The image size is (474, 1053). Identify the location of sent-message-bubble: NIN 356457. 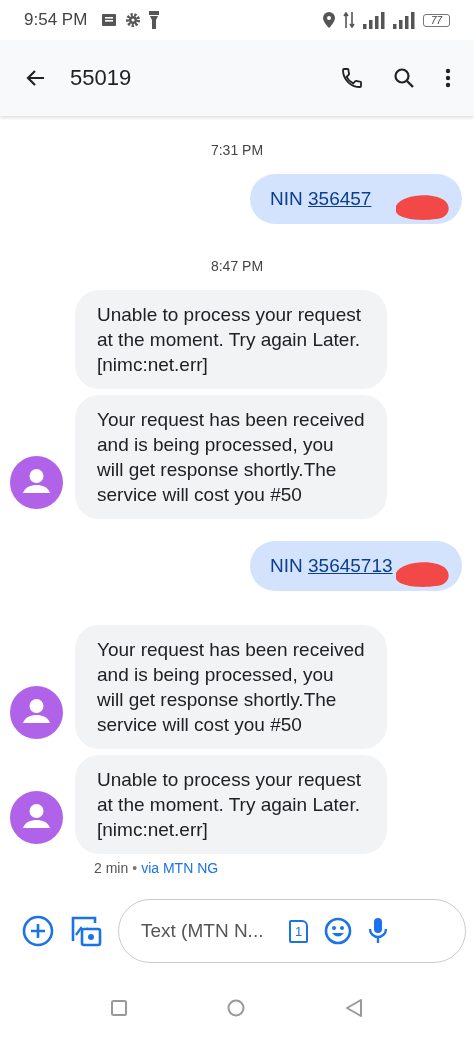
(356, 199).